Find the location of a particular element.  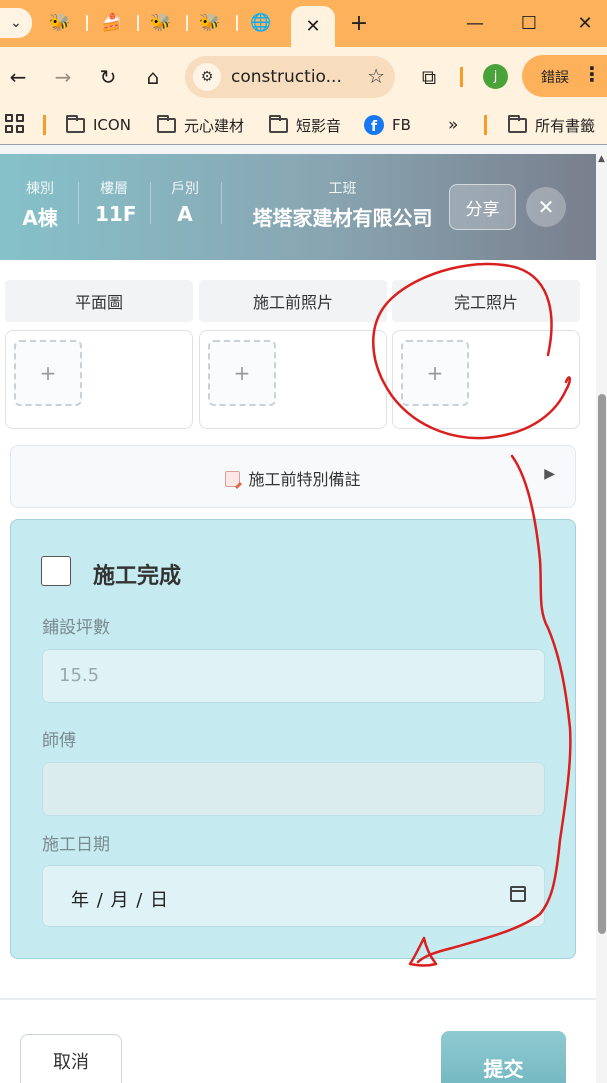

date-label: 施工日期 is located at coordinates (76, 845).